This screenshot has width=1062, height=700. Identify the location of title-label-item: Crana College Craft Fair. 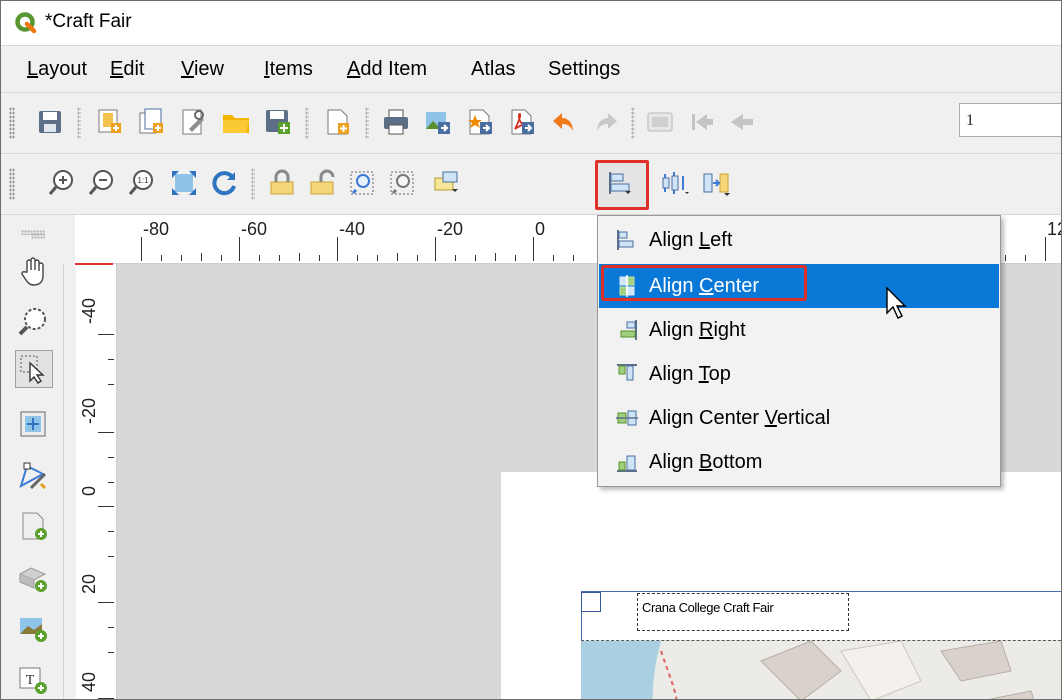
(743, 612).